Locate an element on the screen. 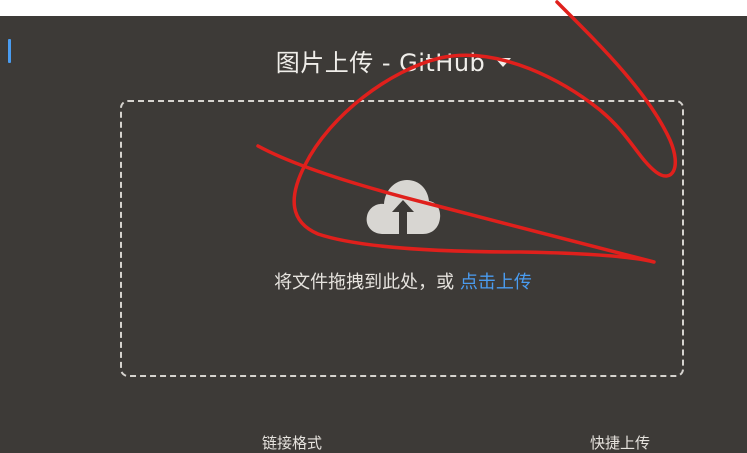  drop-instruction: 将文件拖拽到此处，或 点击上传 is located at coordinates (373, 281).